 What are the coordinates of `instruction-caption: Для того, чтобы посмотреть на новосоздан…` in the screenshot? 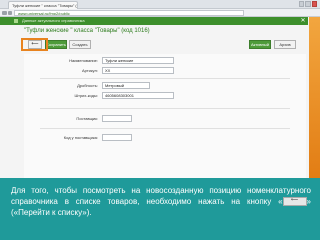 It's located at (161, 201).